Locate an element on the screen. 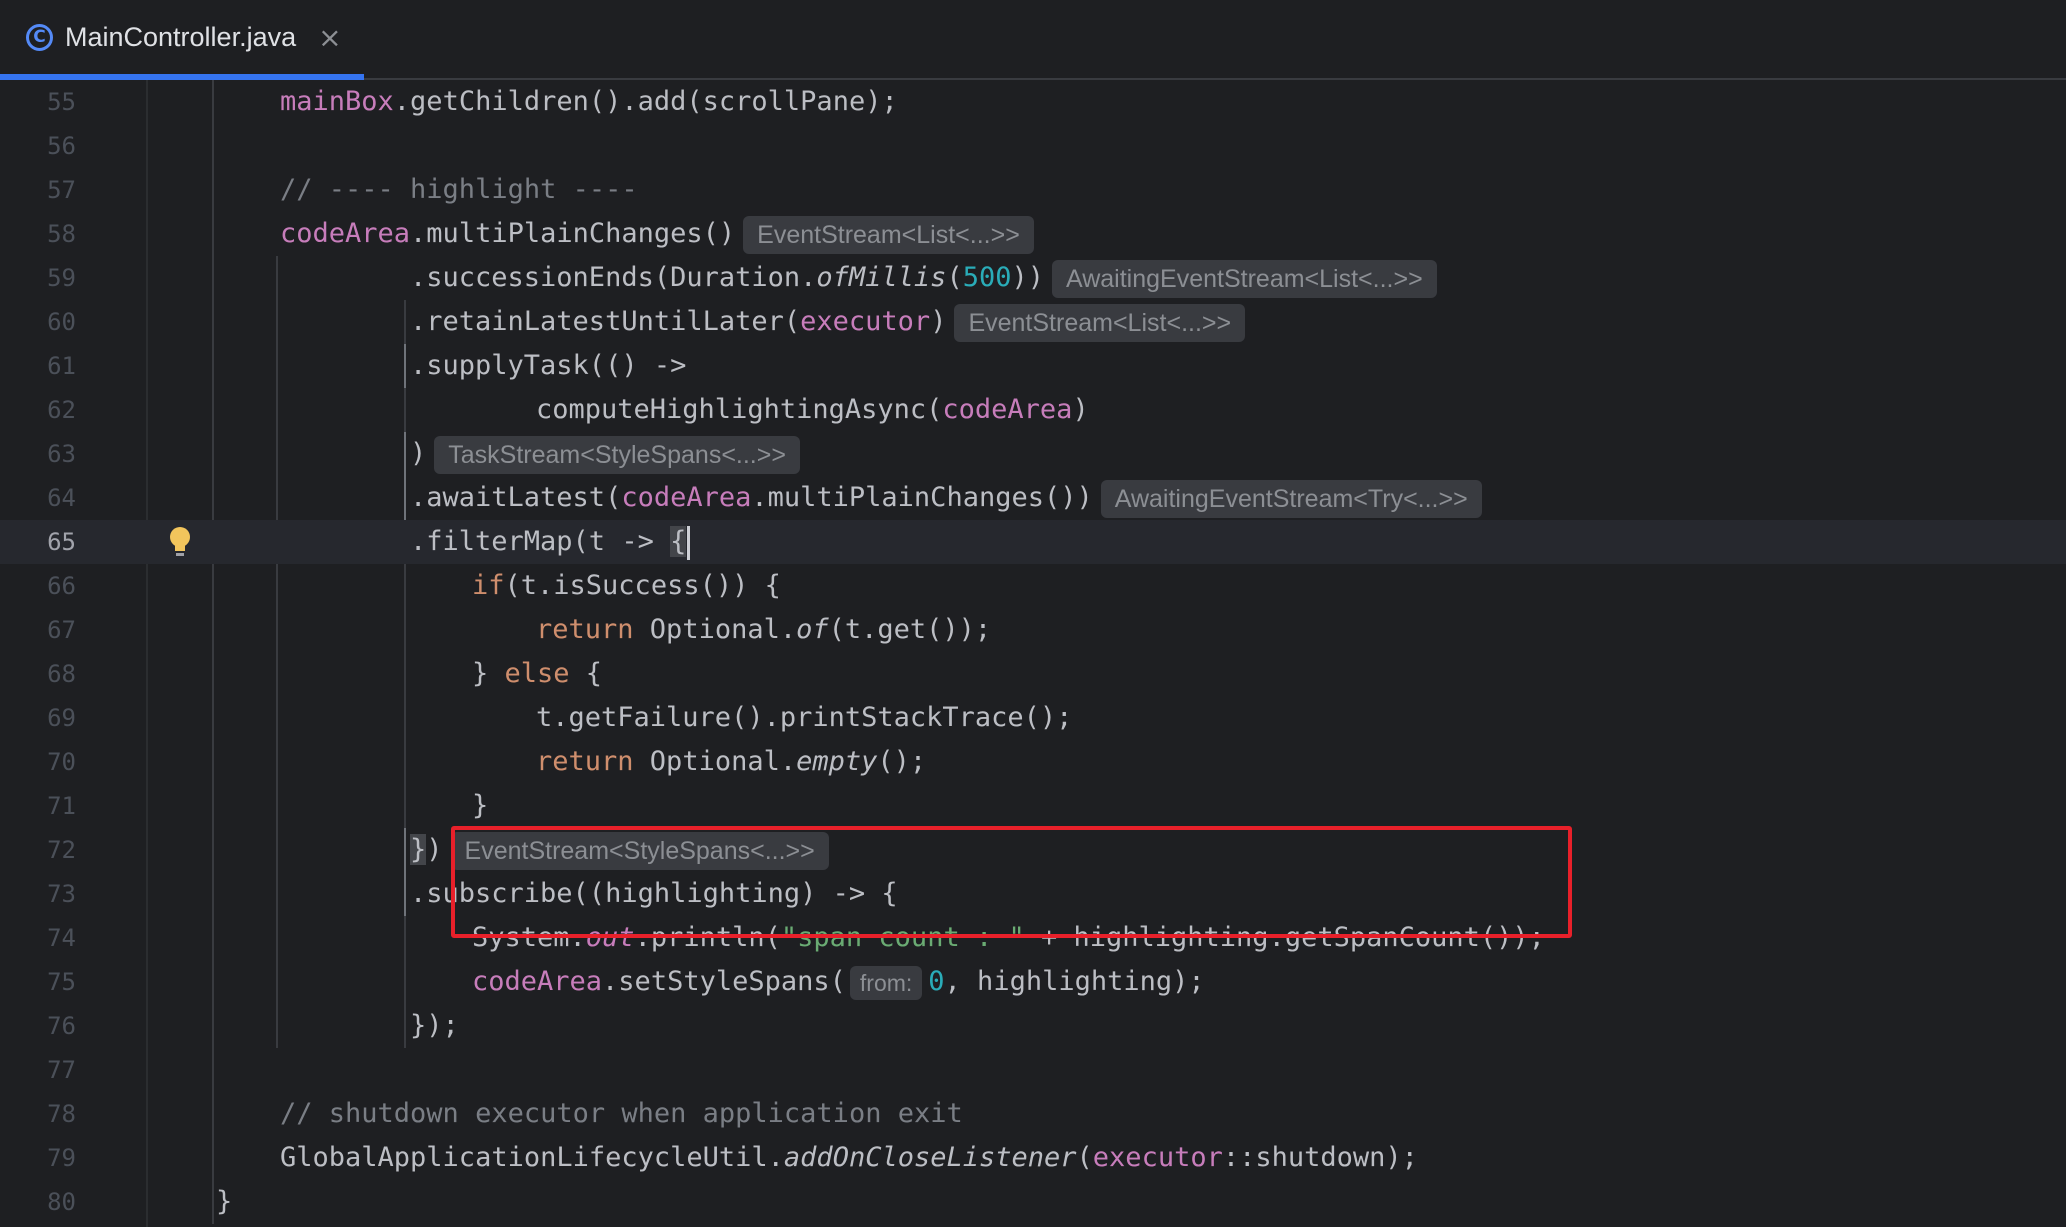 This screenshot has width=2066, height=1227. code-text: // ---- highlight ---- is located at coordinates (459, 190).